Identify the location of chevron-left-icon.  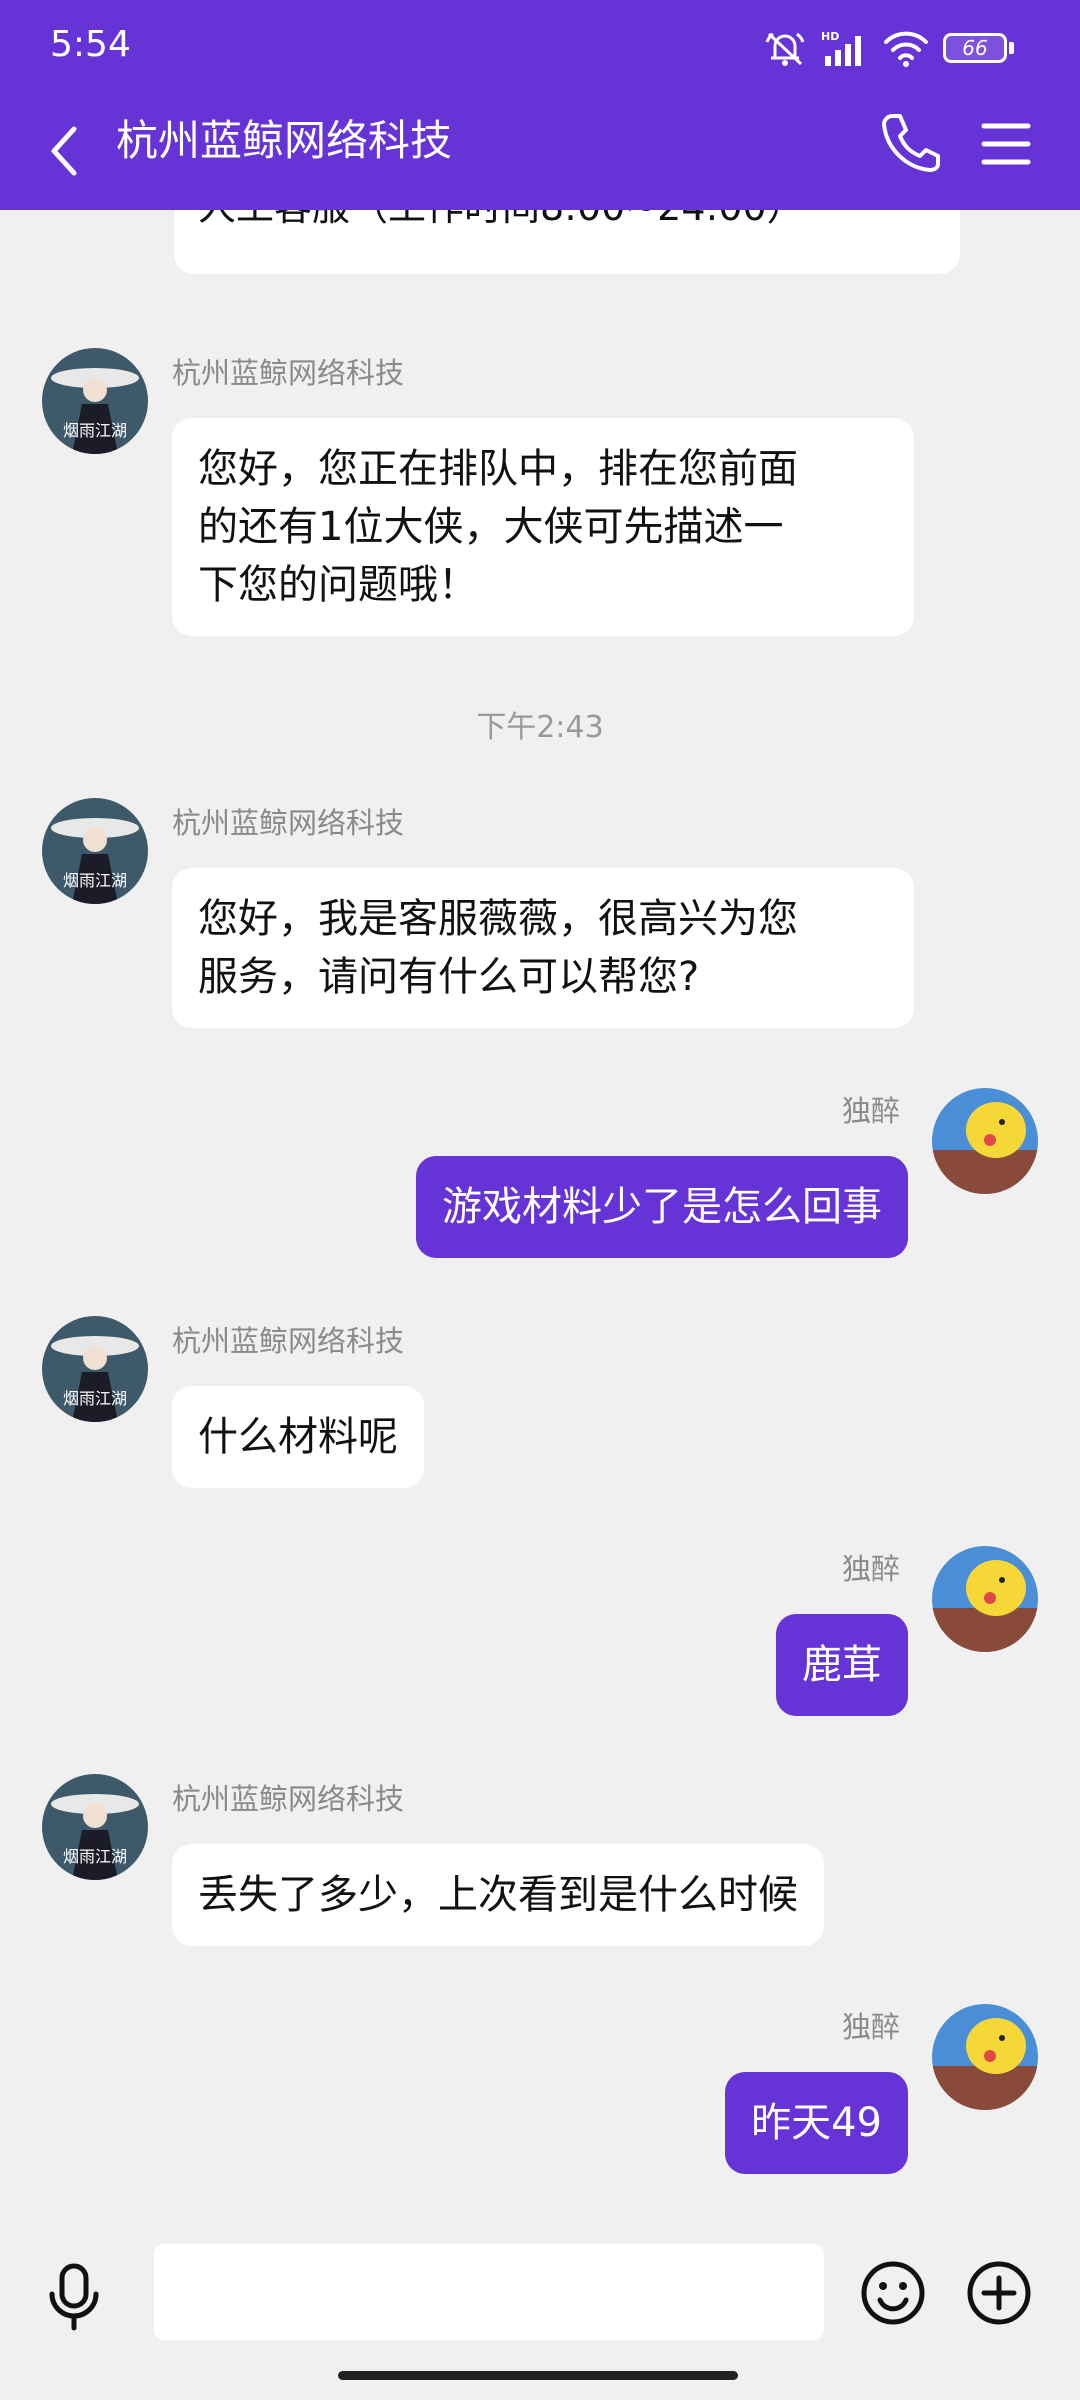
(64, 151).